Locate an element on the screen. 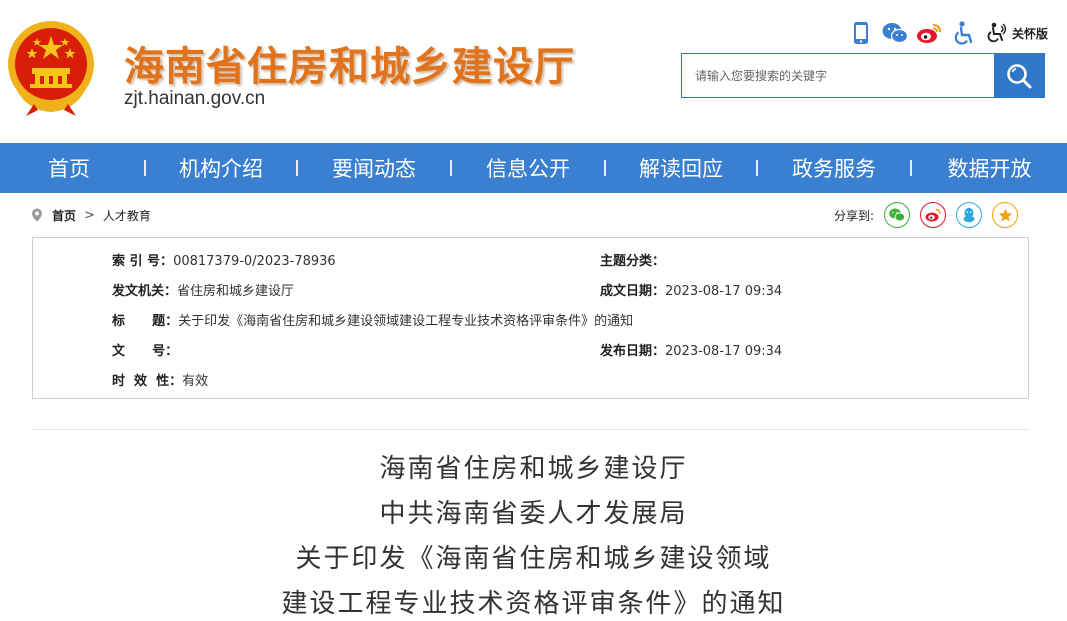 This screenshot has height=621, width=1067. info-published: 发布日期：2023-08-17 09:34 is located at coordinates (691, 349).